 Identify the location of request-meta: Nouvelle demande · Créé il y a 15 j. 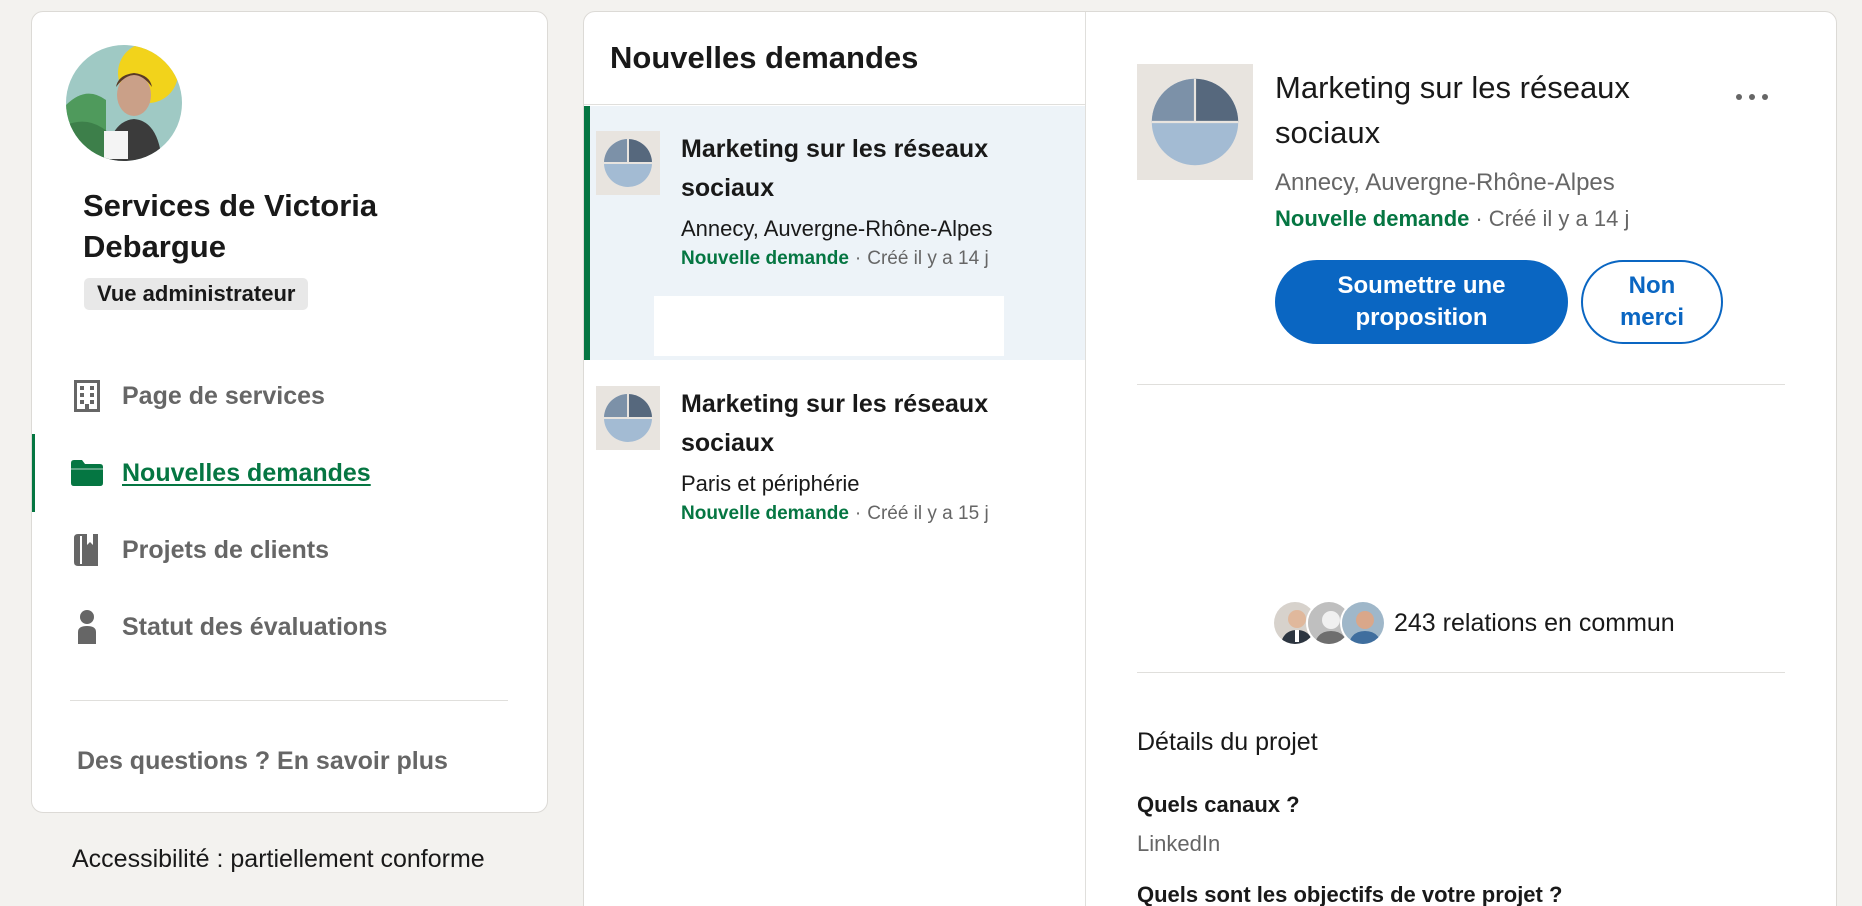
(835, 514).